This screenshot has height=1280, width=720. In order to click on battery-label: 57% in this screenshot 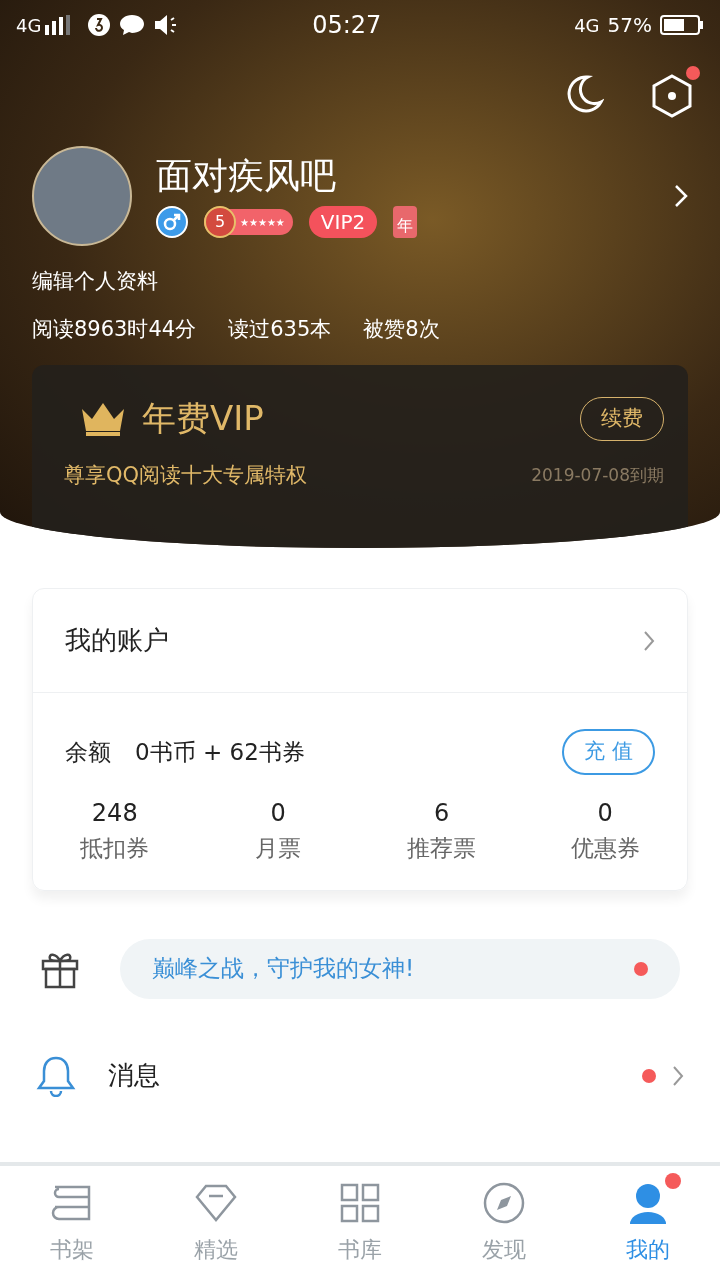, I will do `click(629, 25)`.